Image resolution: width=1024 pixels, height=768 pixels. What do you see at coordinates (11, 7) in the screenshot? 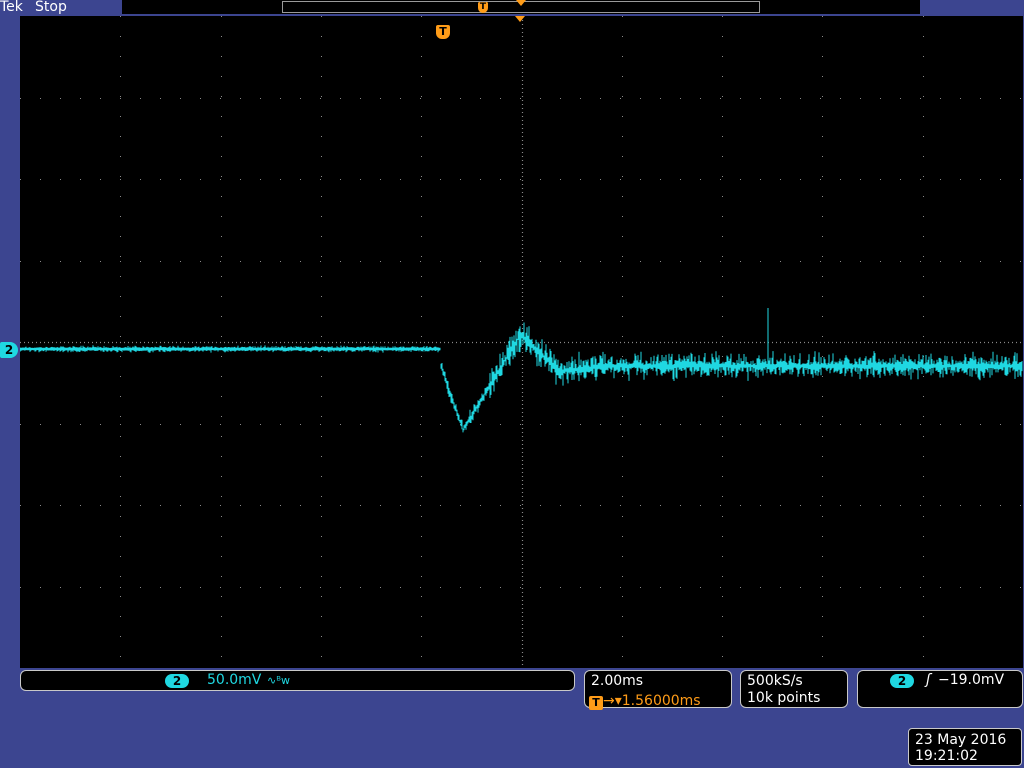
I see `brand-label: Tek` at bounding box center [11, 7].